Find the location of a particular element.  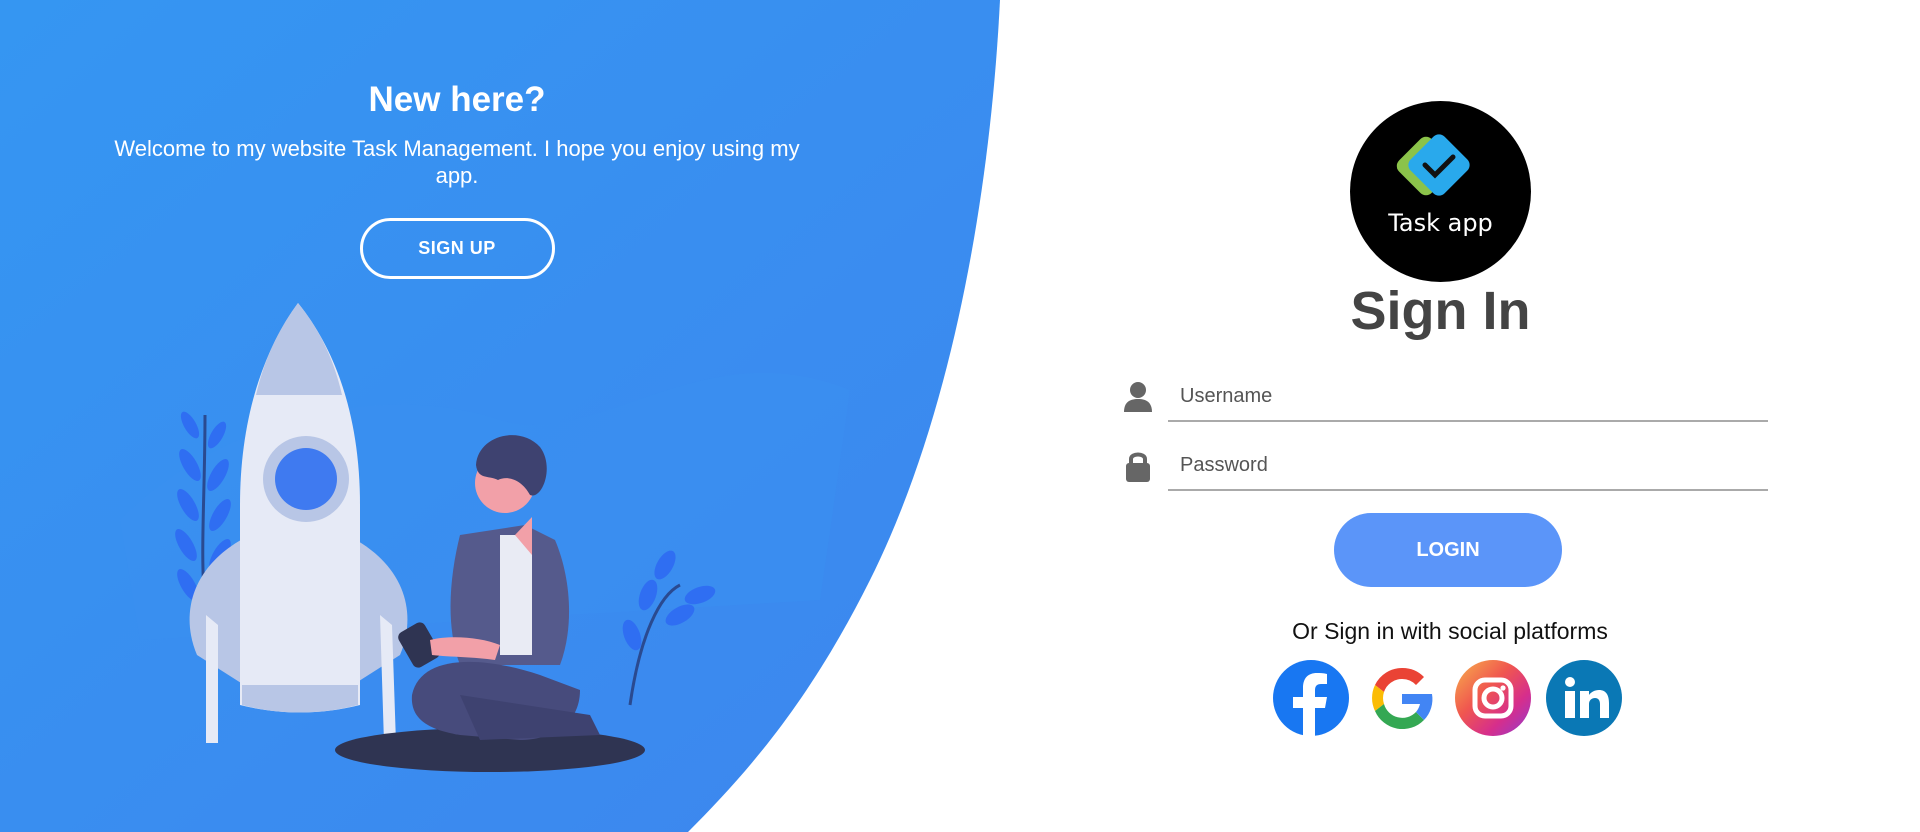

linkedin-icon is located at coordinates (1584, 698).